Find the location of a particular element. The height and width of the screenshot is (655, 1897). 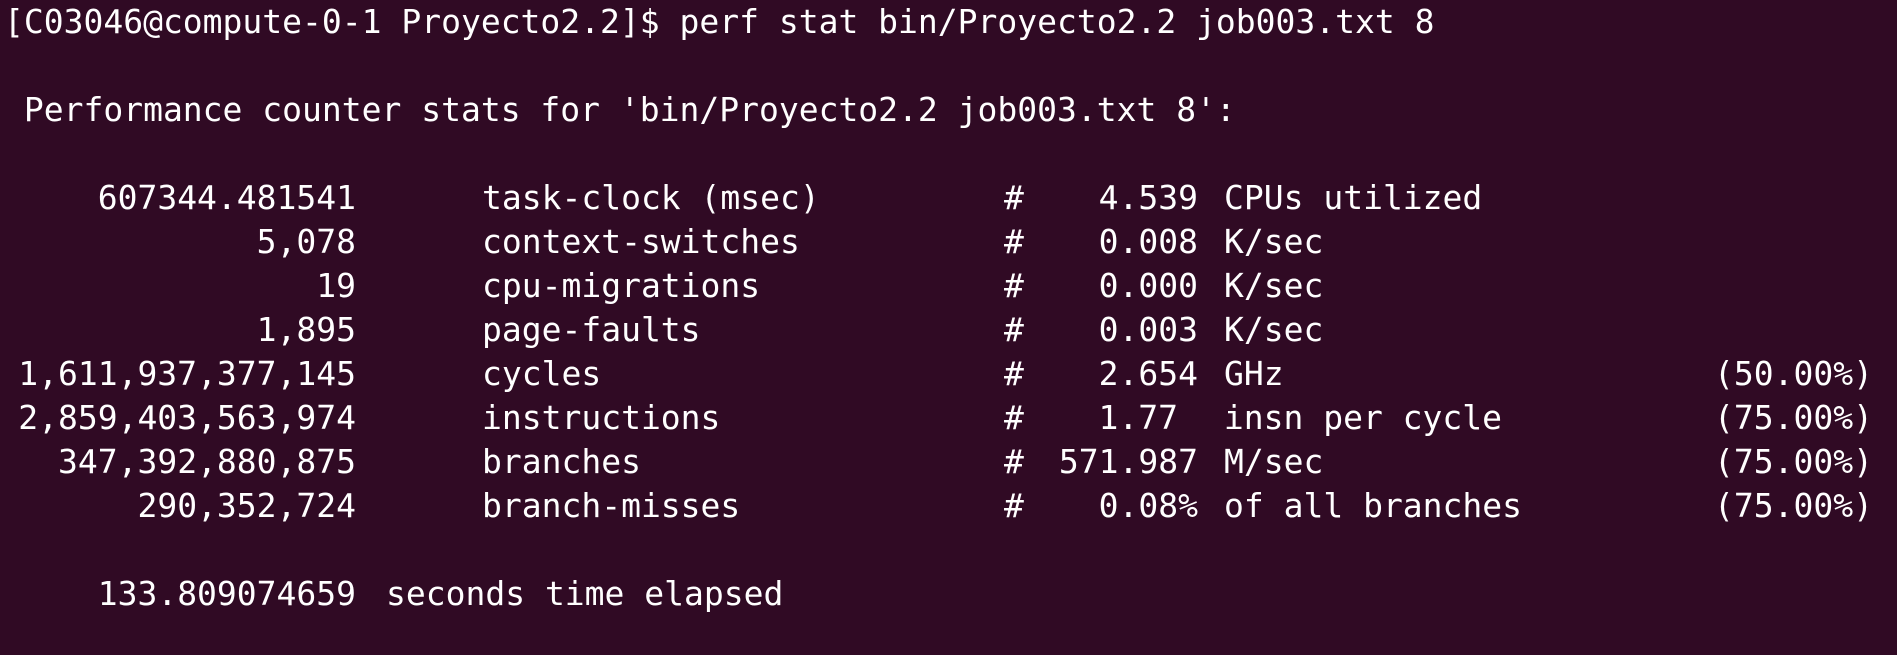

counter-metric: 1.77 is located at coordinates (1138, 417).